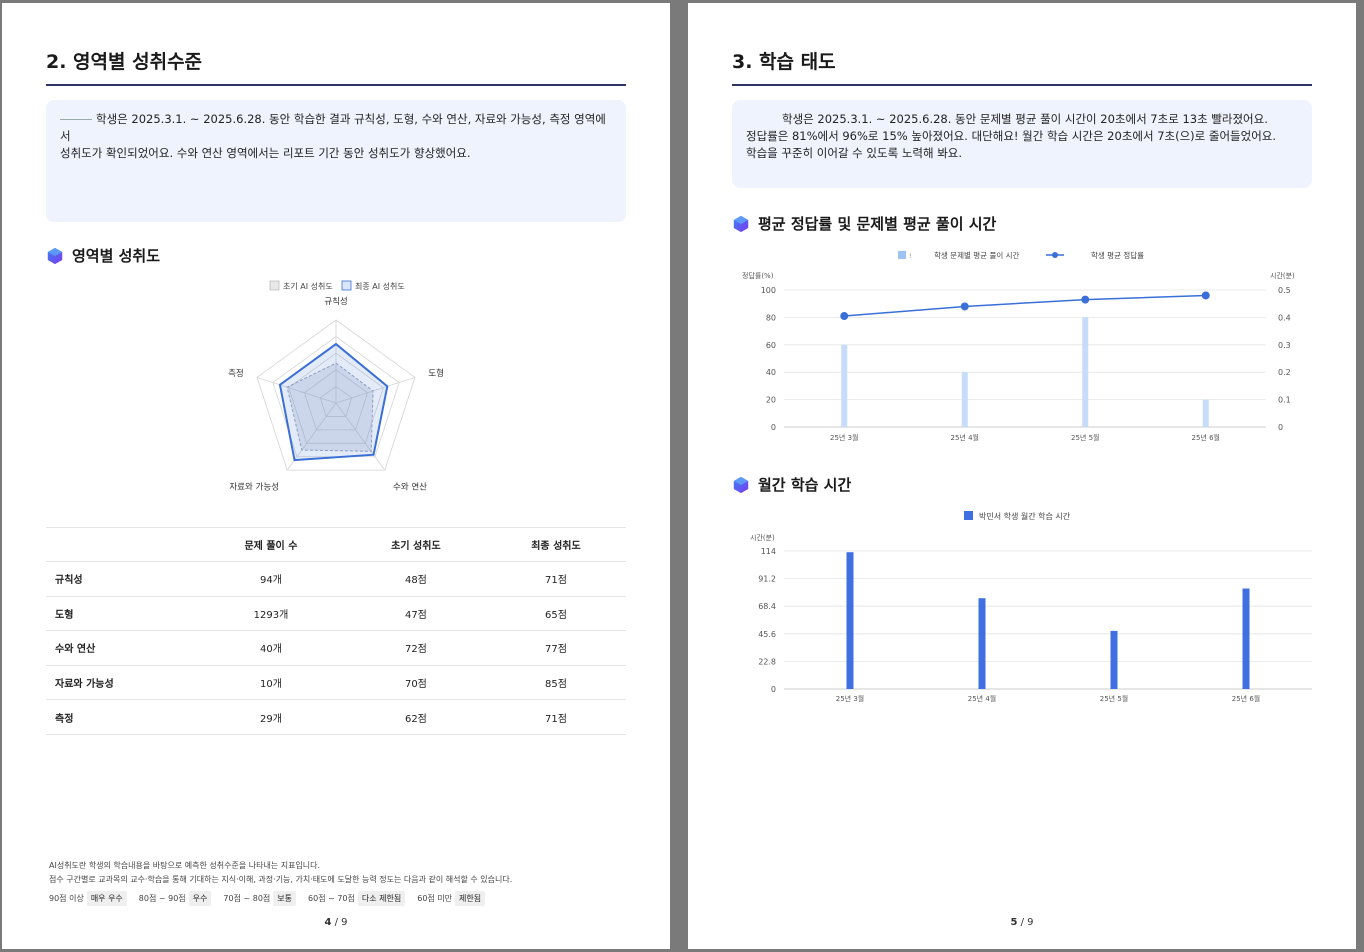 This screenshot has height=952, width=1364. What do you see at coordinates (968, 515) in the screenshot?
I see `legend-swatch-monthly` at bounding box center [968, 515].